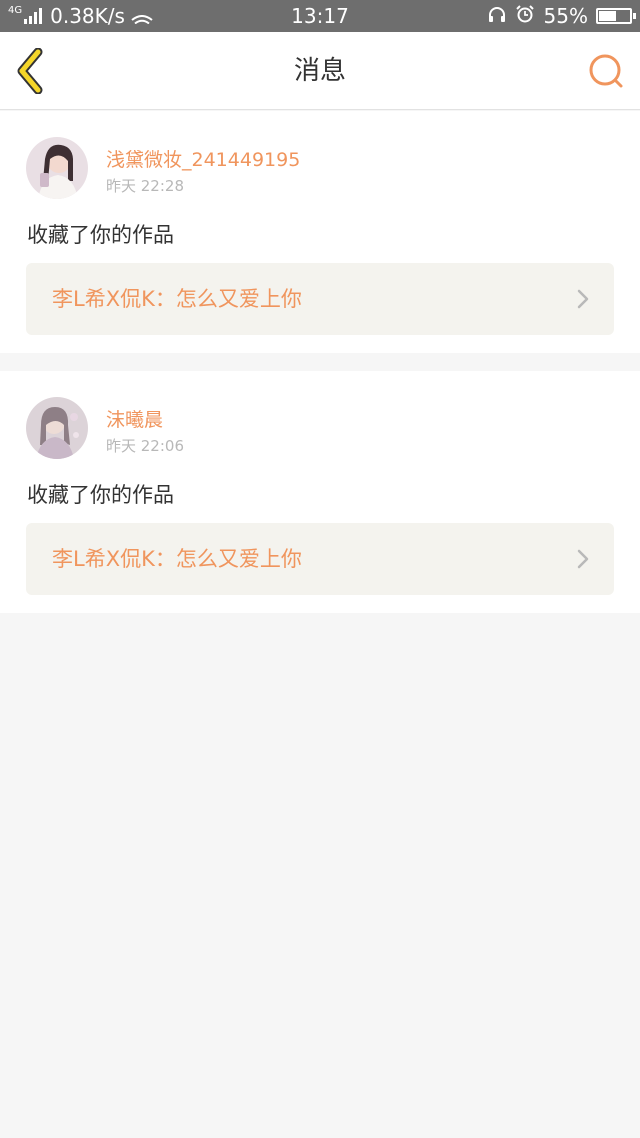 Image resolution: width=640 pixels, height=1138 pixels. Describe the element at coordinates (145, 186) in the screenshot. I see `timestamp: 昨天 22:28` at that location.